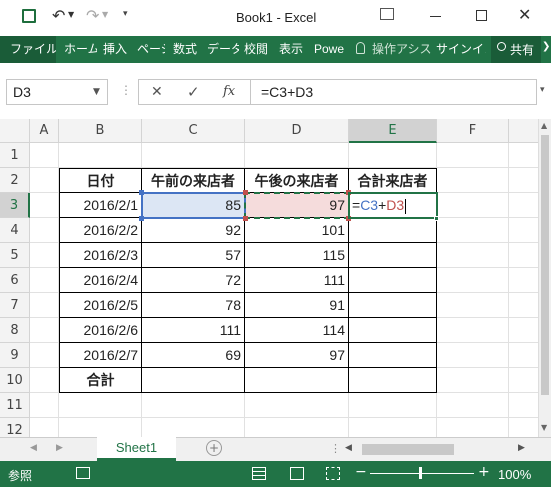 The width and height of the screenshot is (551, 487). Describe the element at coordinates (193, 380) in the screenshot. I see `cell-c10` at that location.